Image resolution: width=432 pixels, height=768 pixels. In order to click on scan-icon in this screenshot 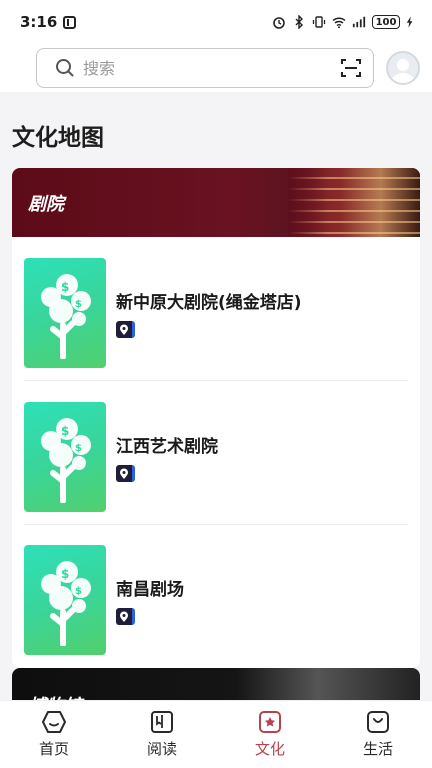, I will do `click(351, 68)`.